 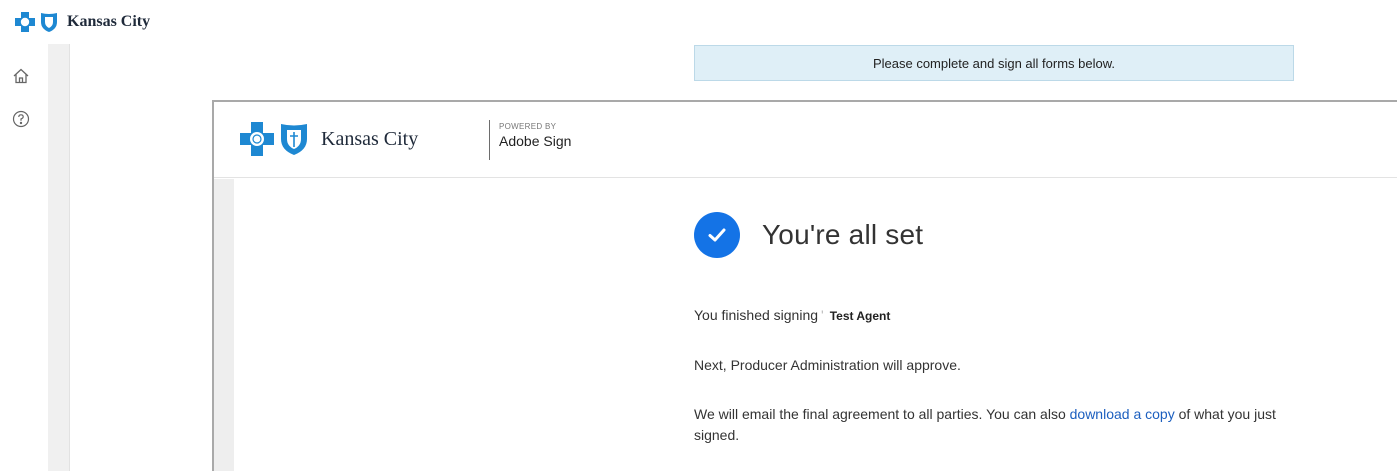 I want to click on brand-name: Kansas City, so click(x=109, y=21).